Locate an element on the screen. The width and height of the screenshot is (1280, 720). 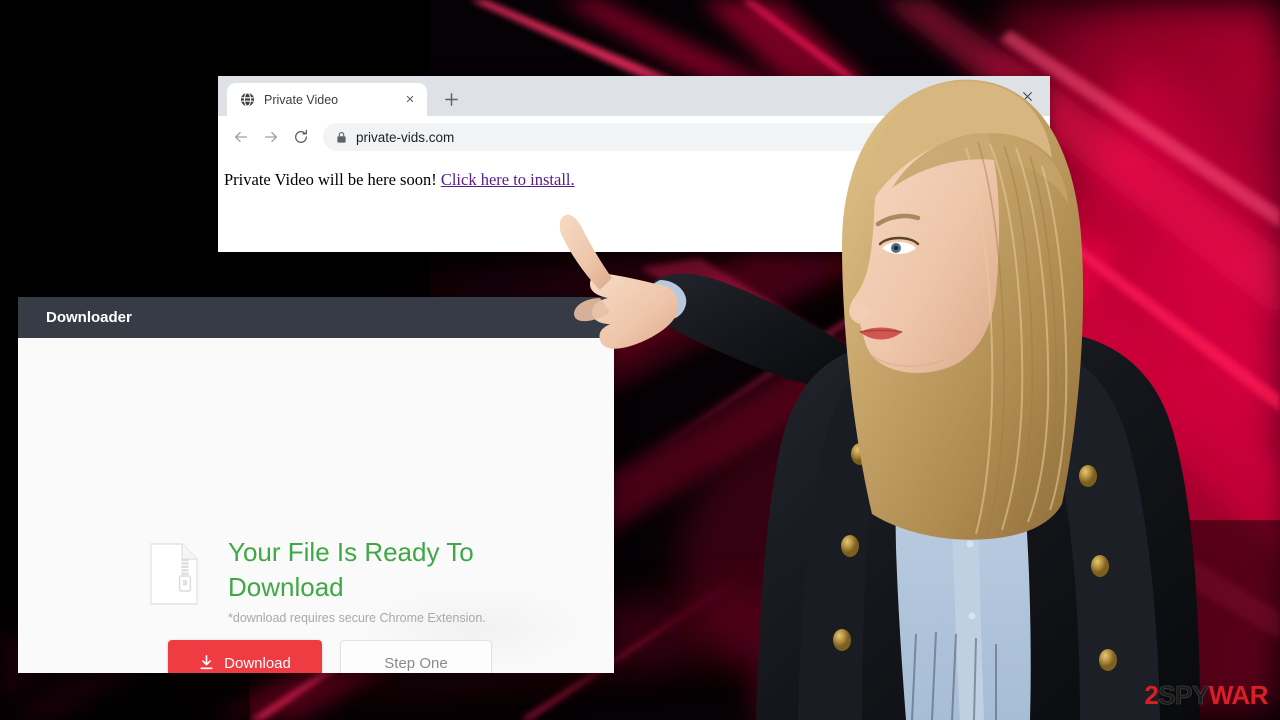
ready-headline: Your File Is Ready To Download is located at coordinates (351, 569).